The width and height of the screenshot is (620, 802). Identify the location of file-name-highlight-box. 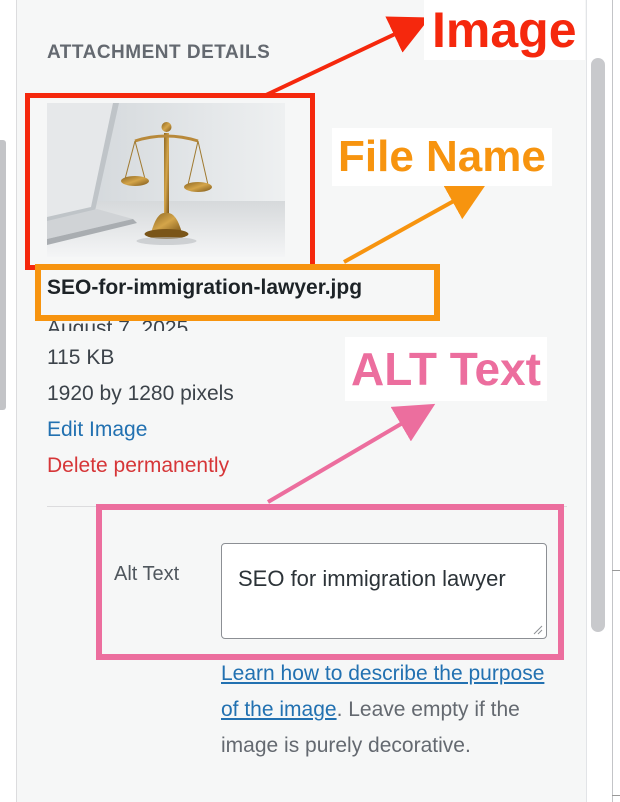
(237, 292).